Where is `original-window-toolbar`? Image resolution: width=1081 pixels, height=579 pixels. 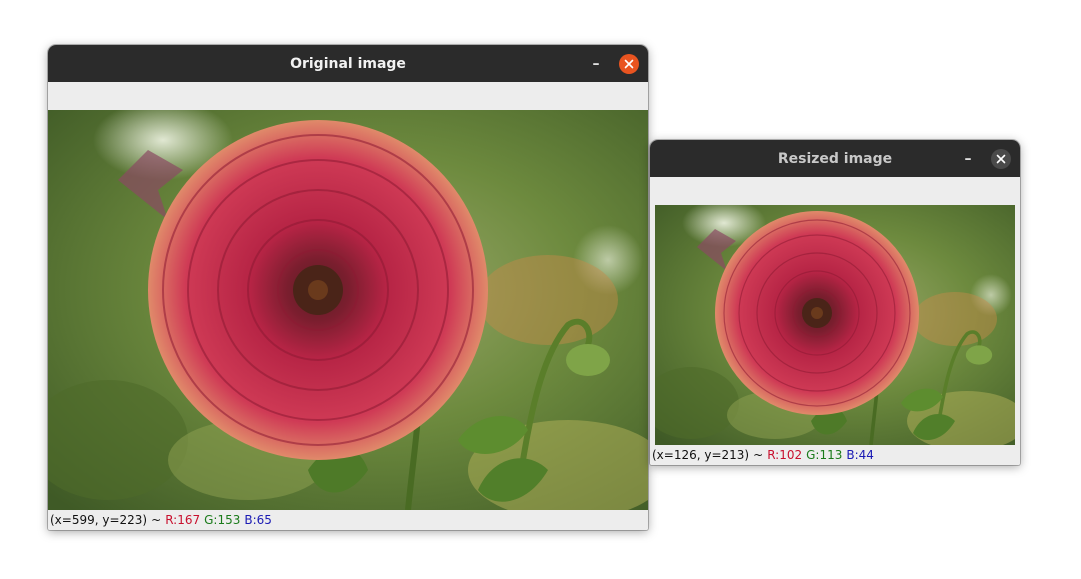 original-window-toolbar is located at coordinates (348, 96).